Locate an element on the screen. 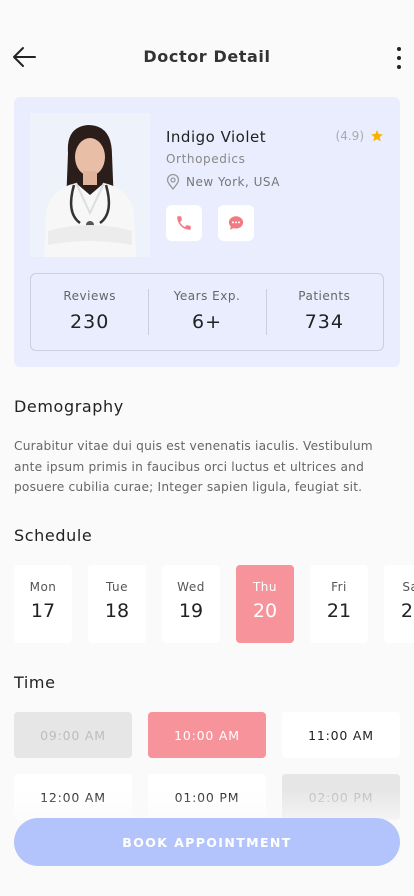 The height and width of the screenshot is (896, 414). doctor-specialty: Orthopedics is located at coordinates (206, 159).